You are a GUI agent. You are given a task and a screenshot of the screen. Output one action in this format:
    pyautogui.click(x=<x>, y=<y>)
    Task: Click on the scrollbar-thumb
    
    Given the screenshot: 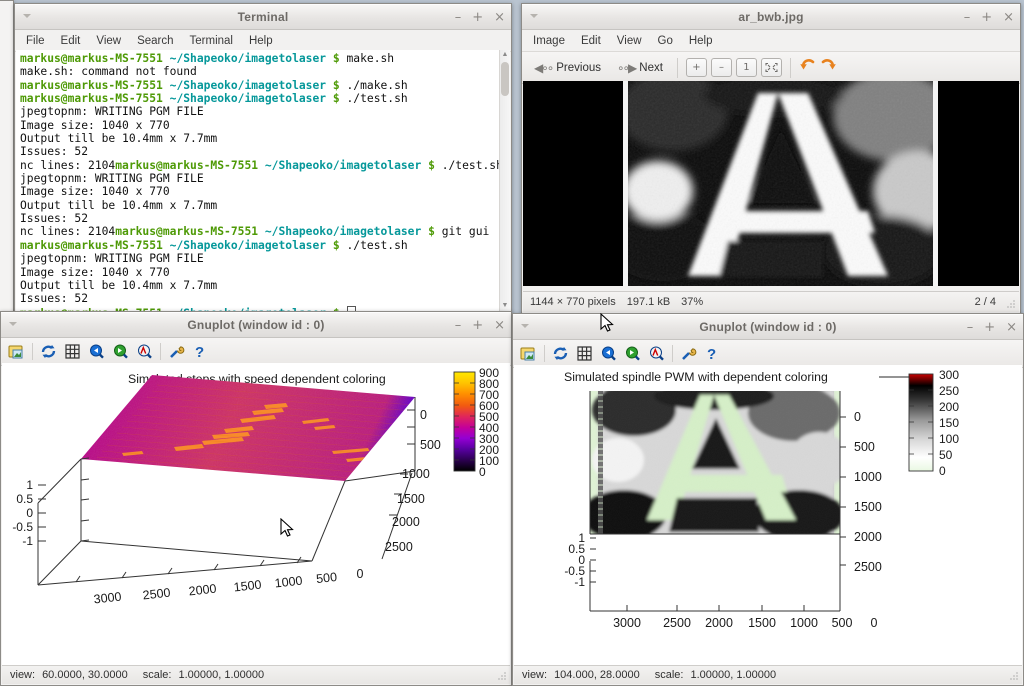 What is the action you would take?
    pyautogui.click(x=505, y=79)
    